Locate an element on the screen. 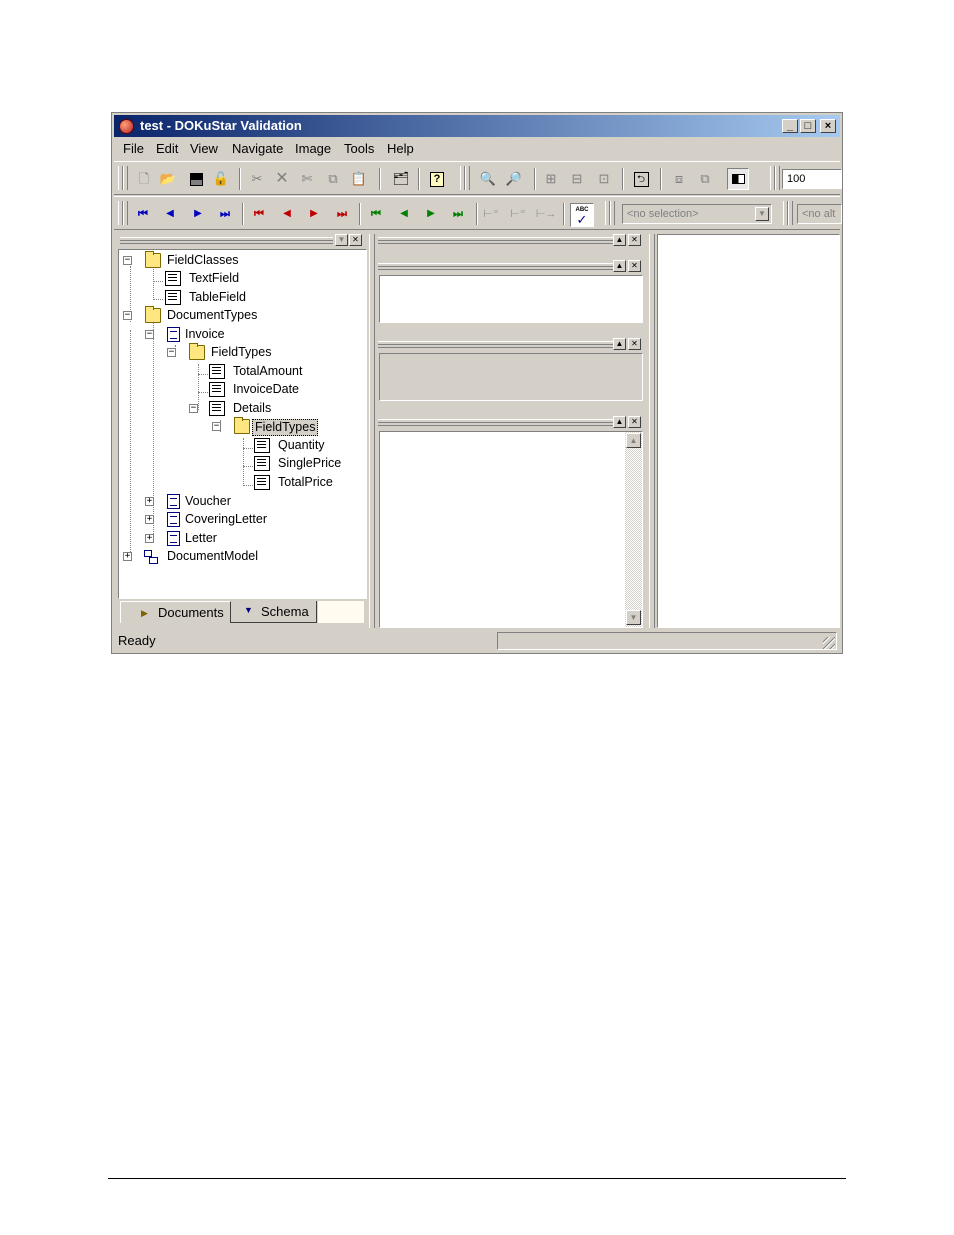 The width and height of the screenshot is (954, 1235). field-list-box: ▲ ▼ is located at coordinates (511, 529).